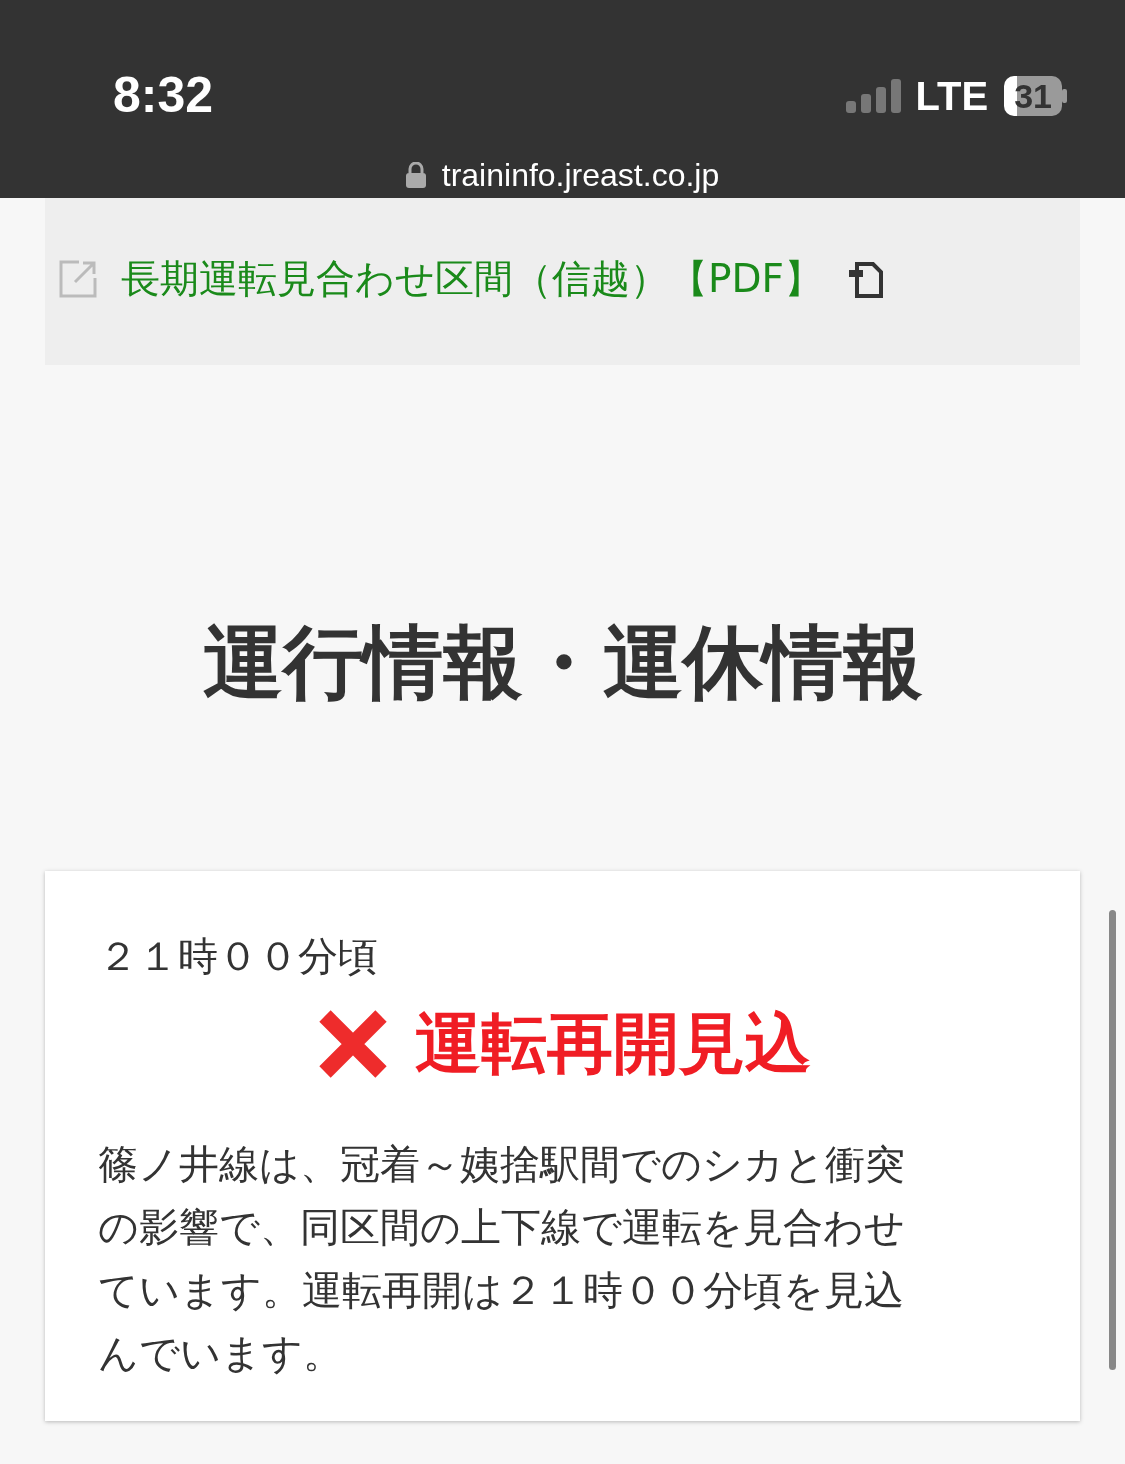 This screenshot has width=1125, height=1464. I want to click on status-label: 運転再開見込, so click(612, 1044).